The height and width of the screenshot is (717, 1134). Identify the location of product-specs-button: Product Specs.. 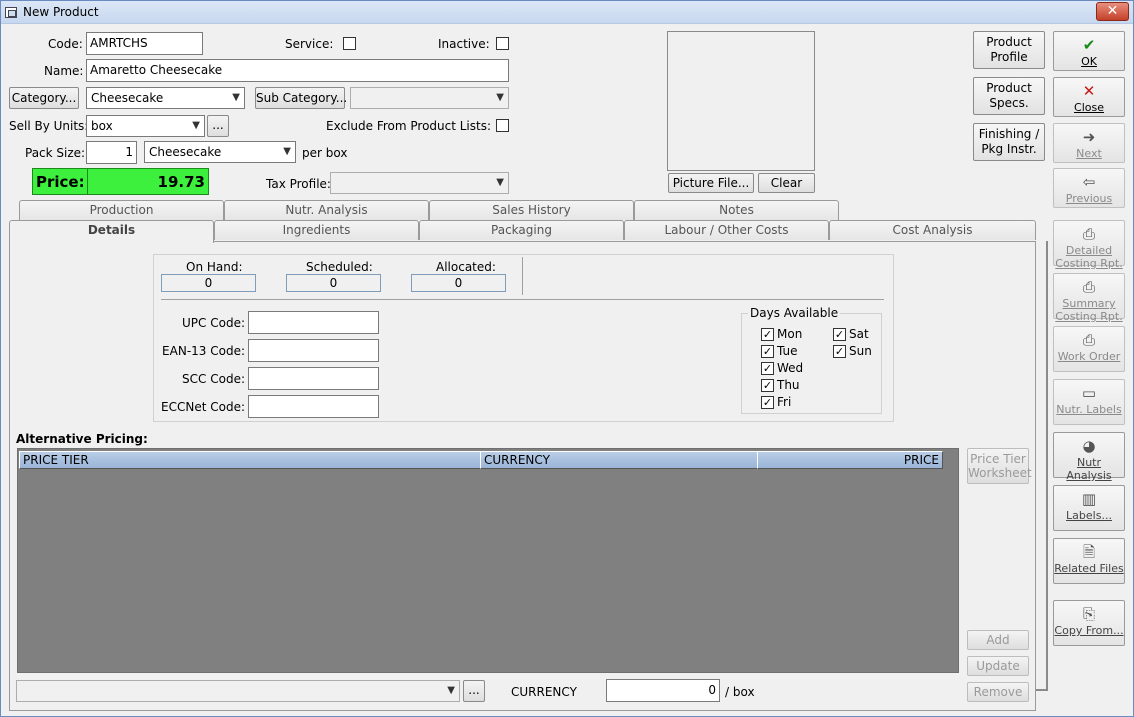
(1009, 96).